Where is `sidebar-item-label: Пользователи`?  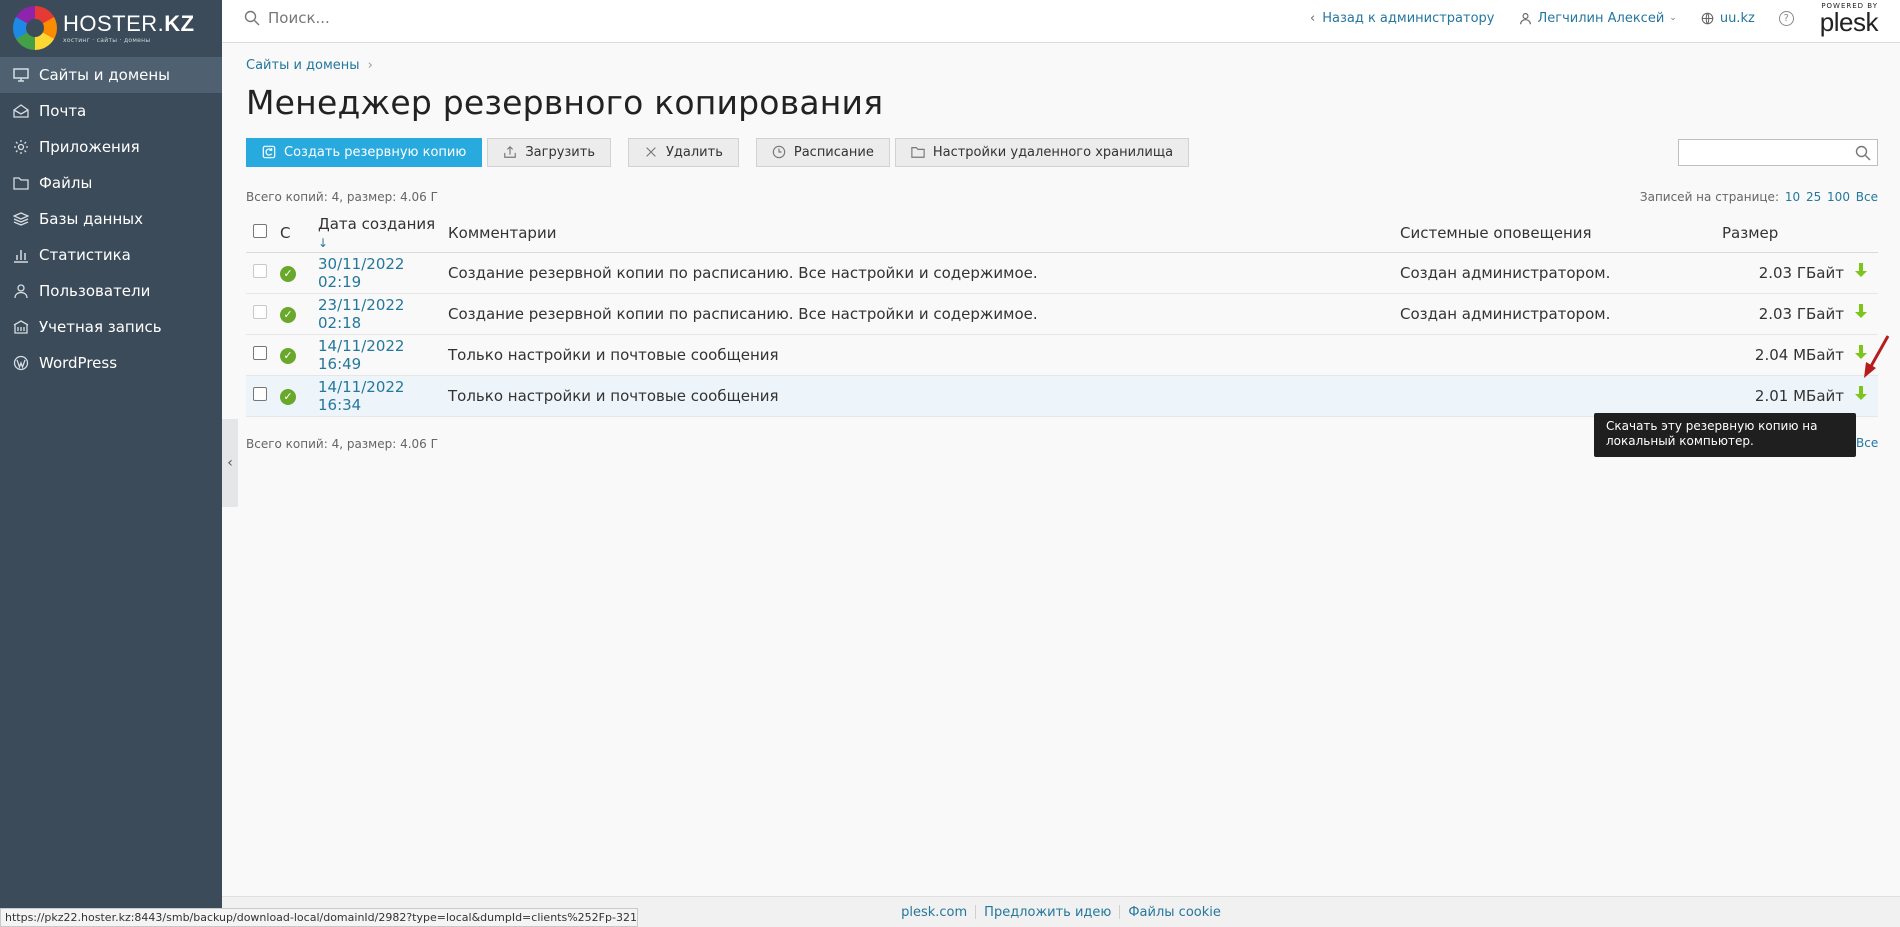 sidebar-item-label: Пользователи is located at coordinates (95, 291).